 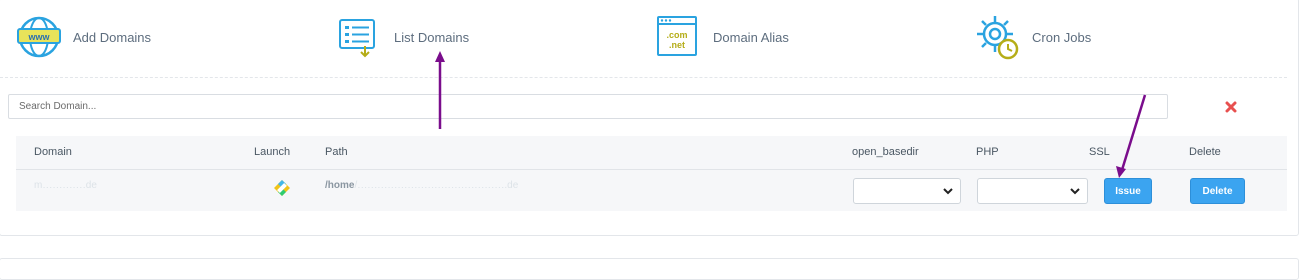 I want to click on launch-icon, so click(x=282, y=188).